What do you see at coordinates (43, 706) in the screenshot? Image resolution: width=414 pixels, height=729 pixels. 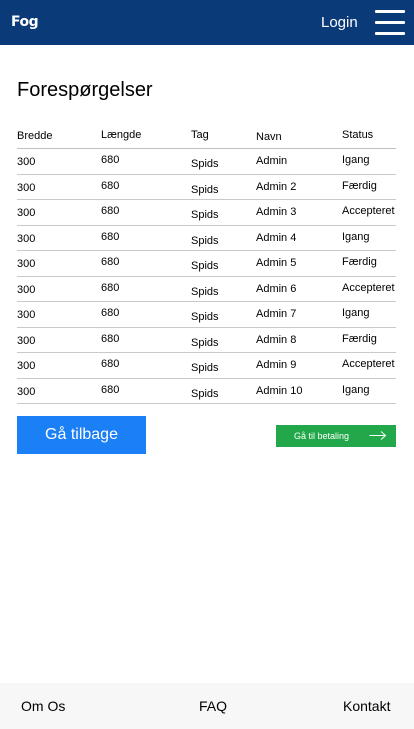 I see `footer-link-om-os: Om Os` at bounding box center [43, 706].